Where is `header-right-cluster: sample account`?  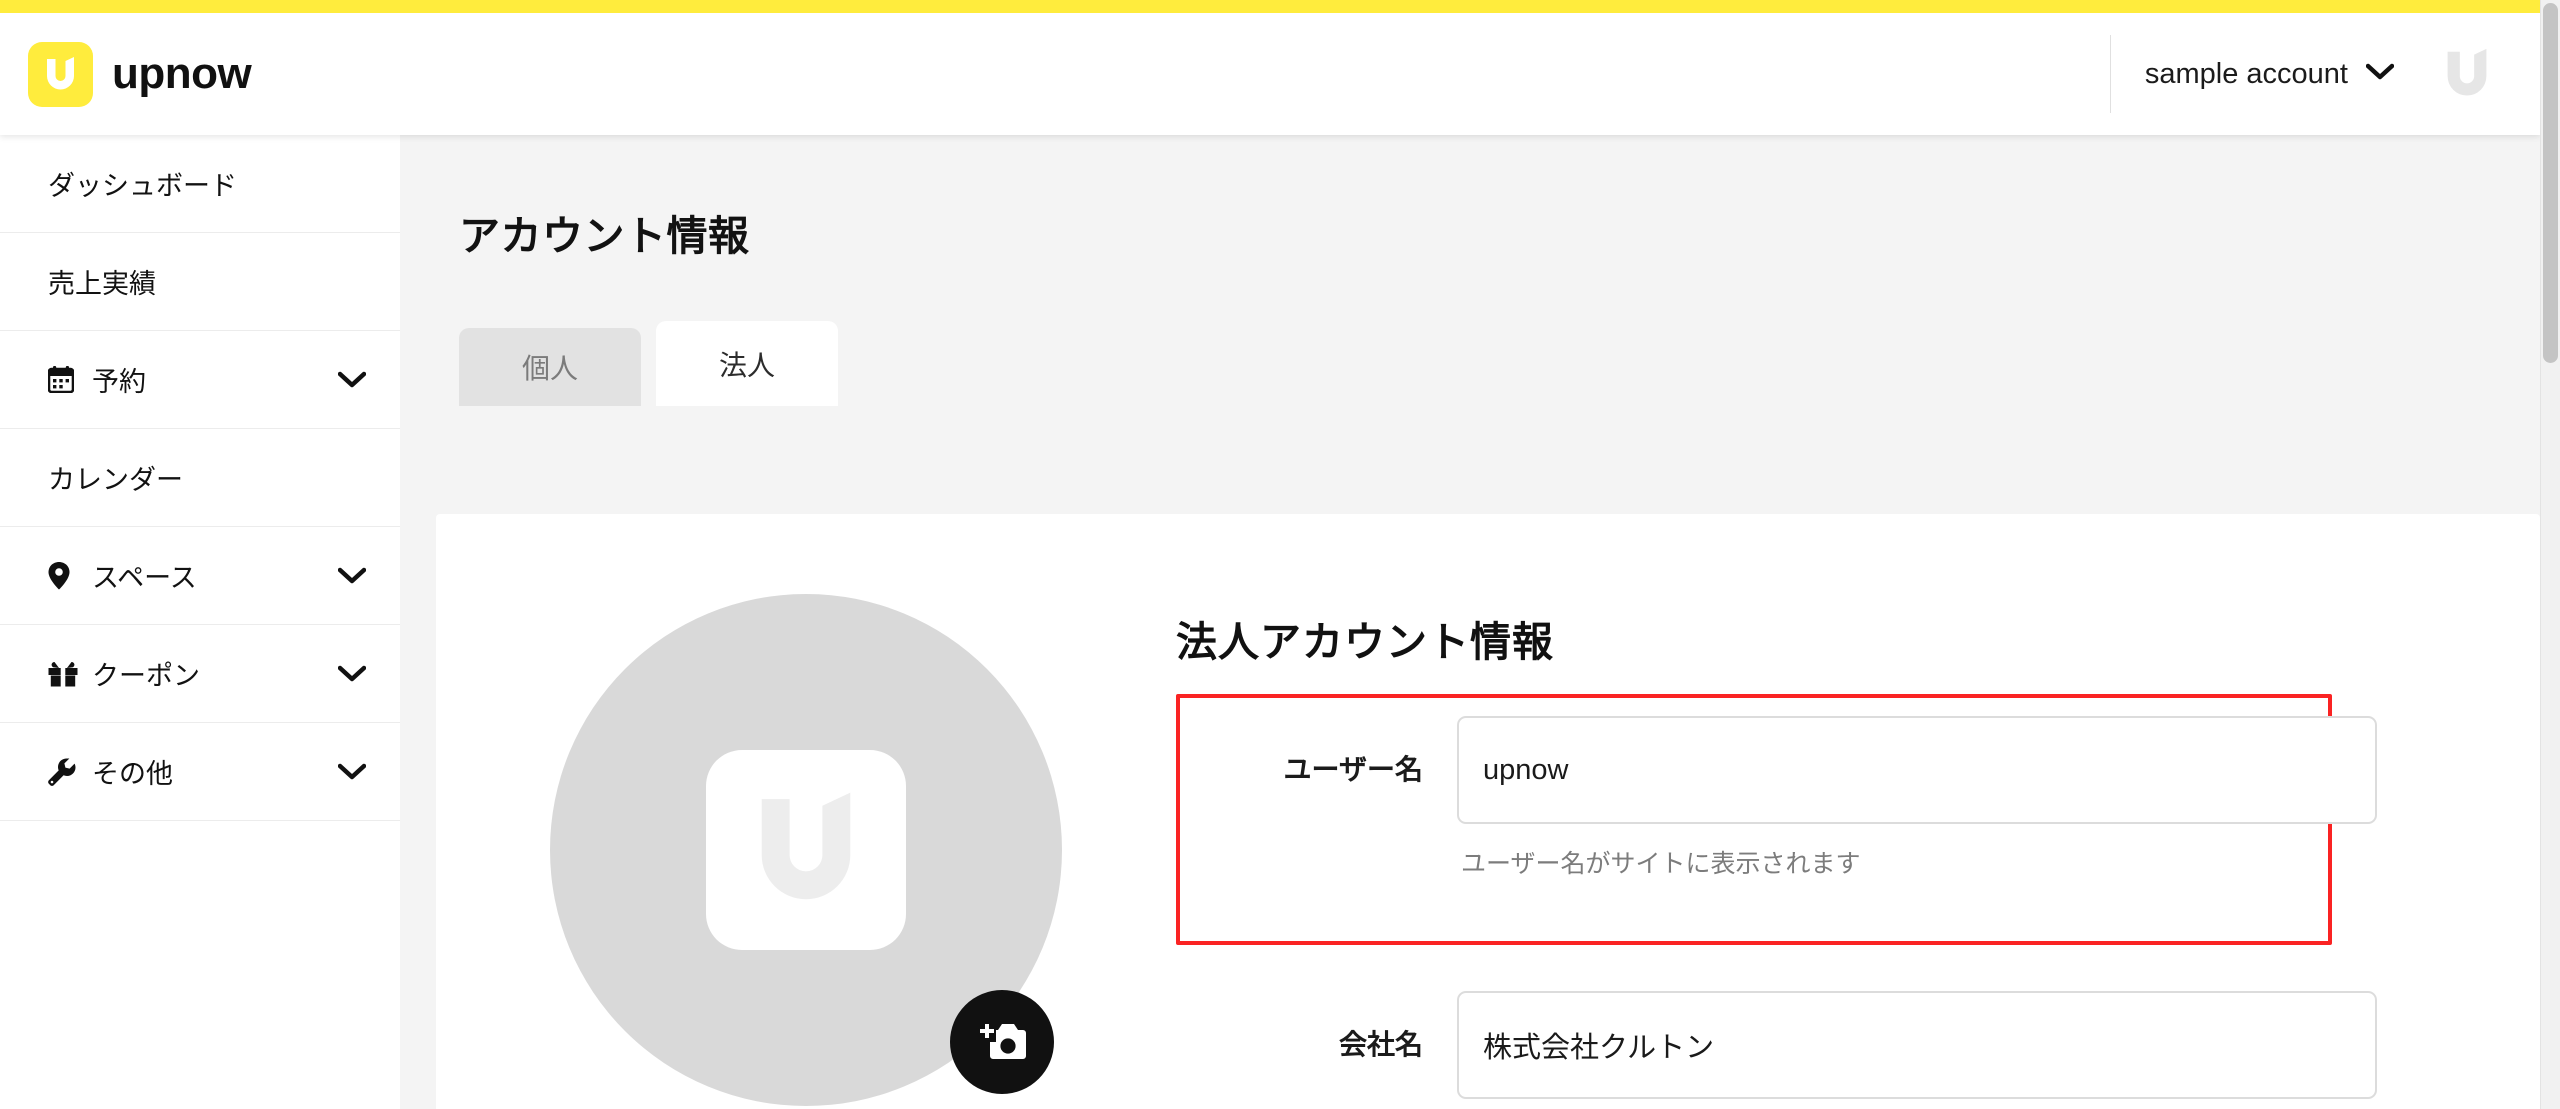 header-right-cluster: sample account is located at coordinates (2324, 74).